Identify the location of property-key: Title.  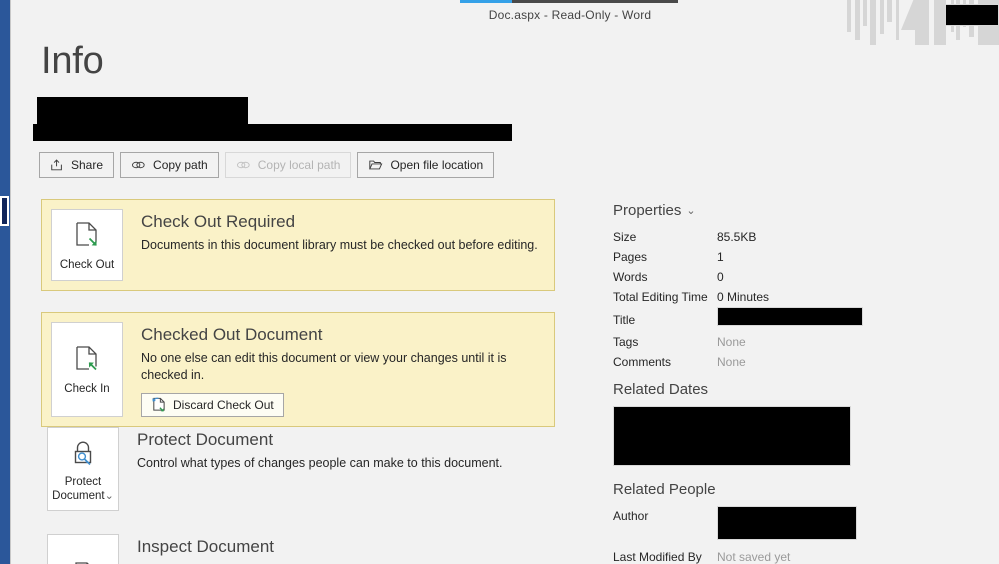
(624, 319).